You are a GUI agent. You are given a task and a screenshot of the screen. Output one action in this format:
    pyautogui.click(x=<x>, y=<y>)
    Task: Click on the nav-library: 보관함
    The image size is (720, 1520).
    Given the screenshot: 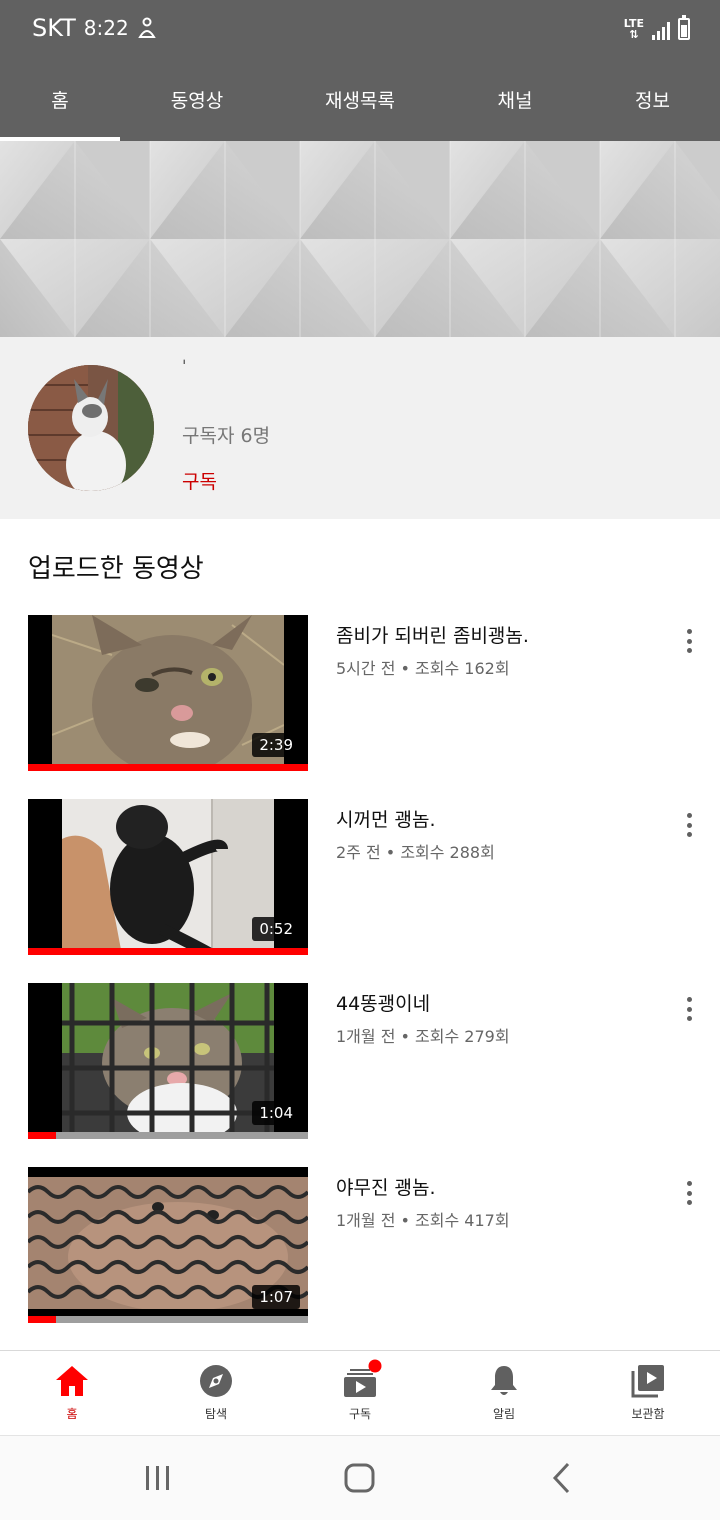 What is the action you would take?
    pyautogui.click(x=648, y=1393)
    